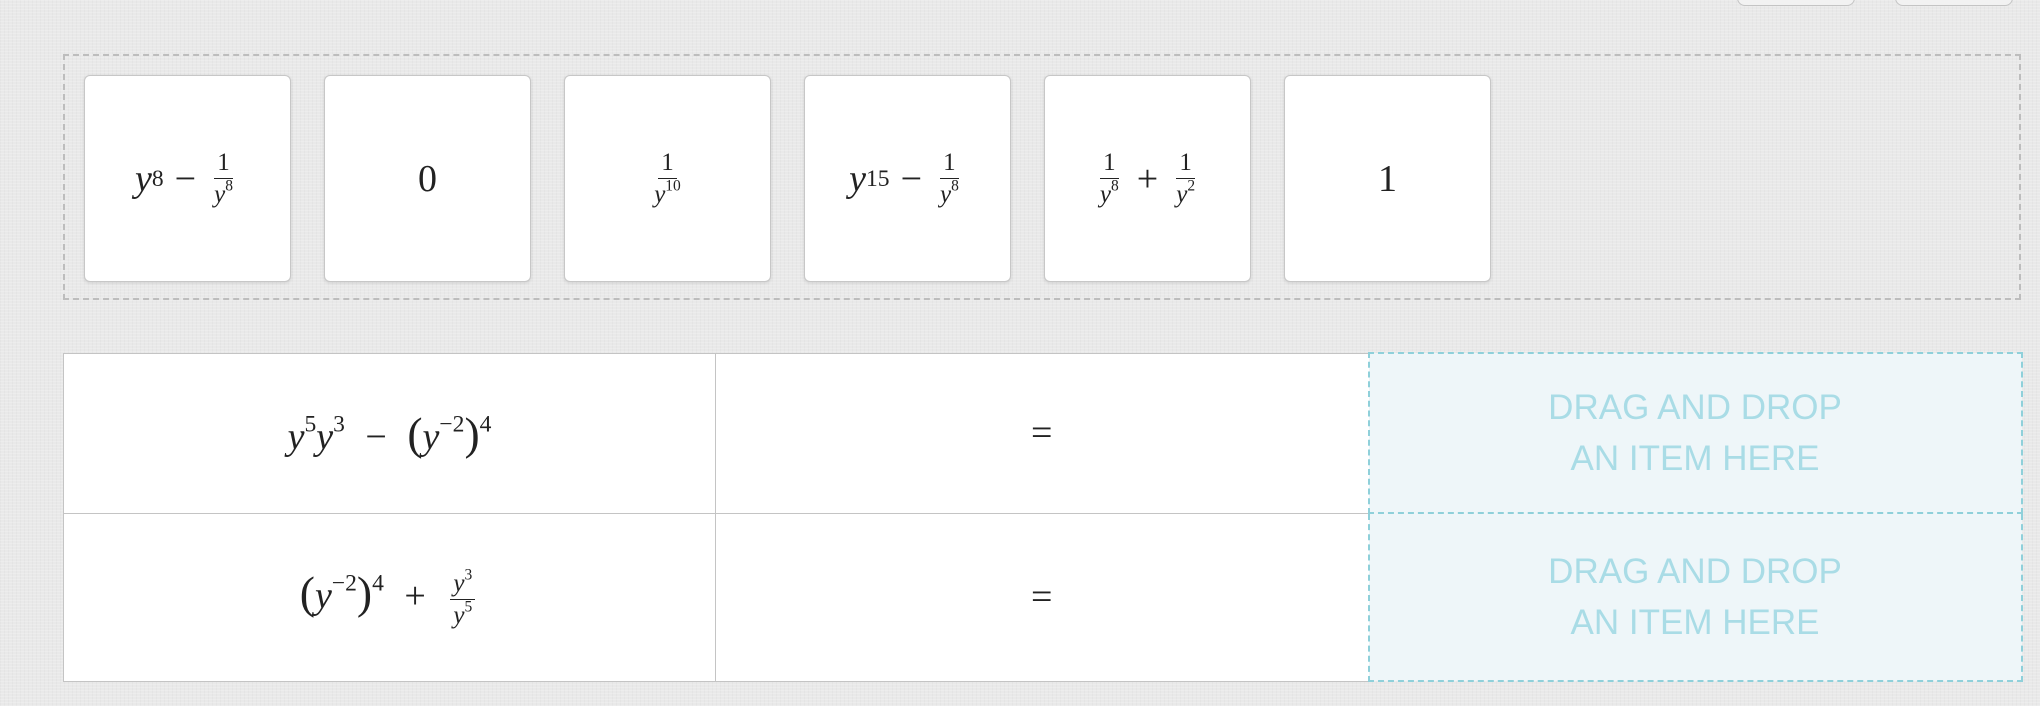  Describe the element at coordinates (1695, 597) in the screenshot. I see `drop-zone-2: DRAG AND DROP AN ITEM HERE` at that location.